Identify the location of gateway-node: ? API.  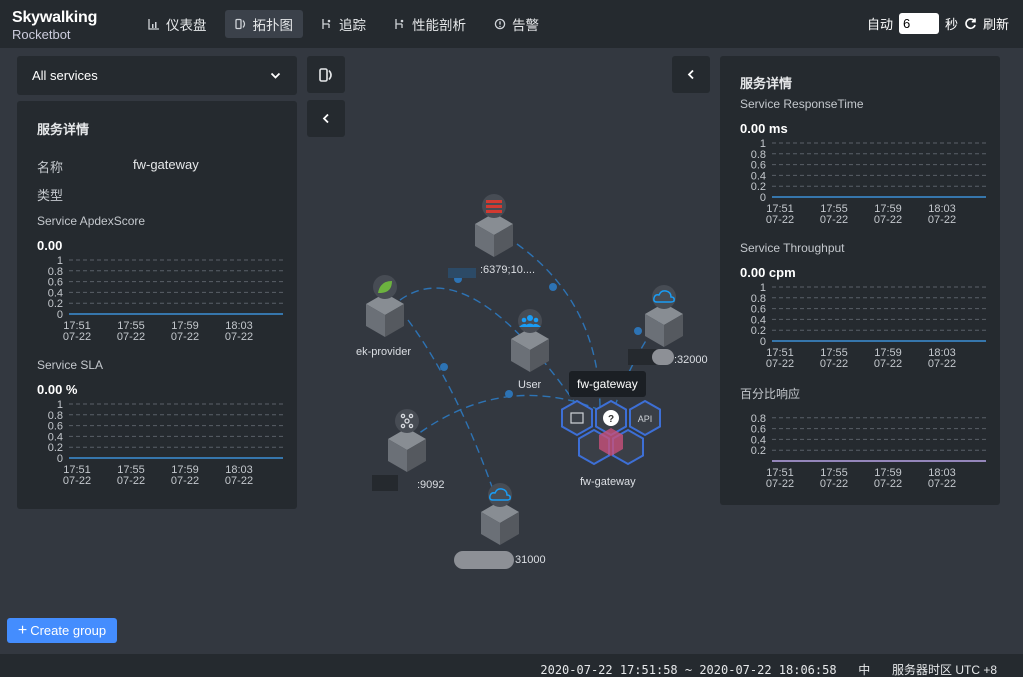
(611, 432).